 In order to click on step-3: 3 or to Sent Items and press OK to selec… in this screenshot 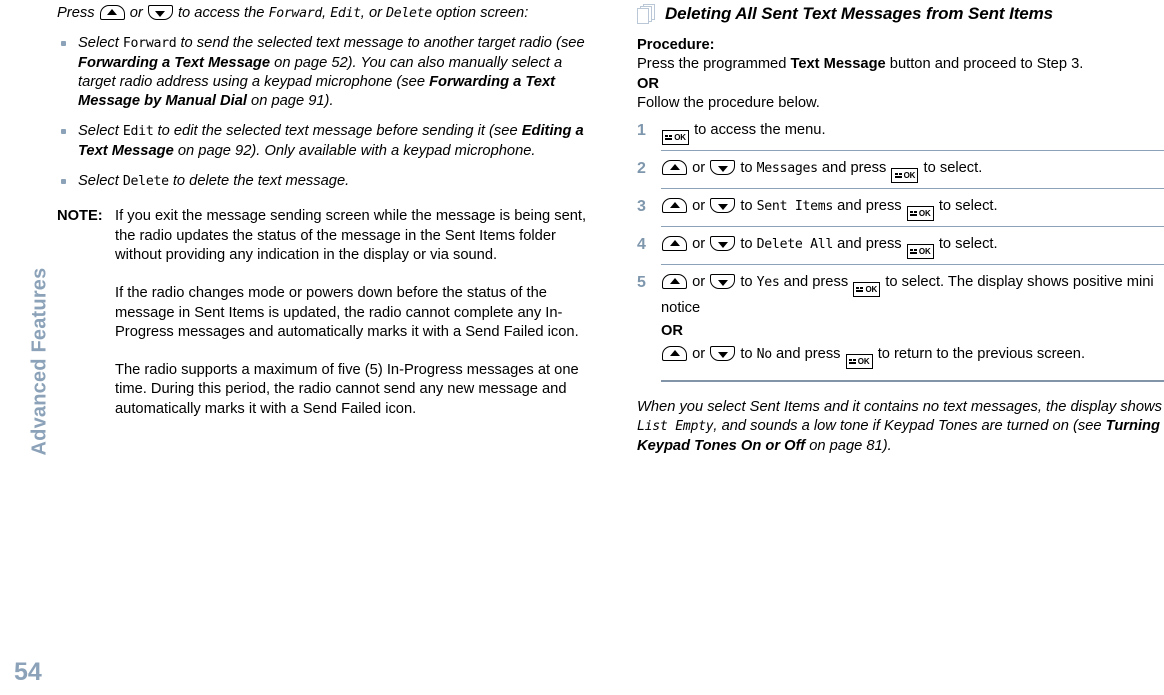, I will do `click(900, 210)`.